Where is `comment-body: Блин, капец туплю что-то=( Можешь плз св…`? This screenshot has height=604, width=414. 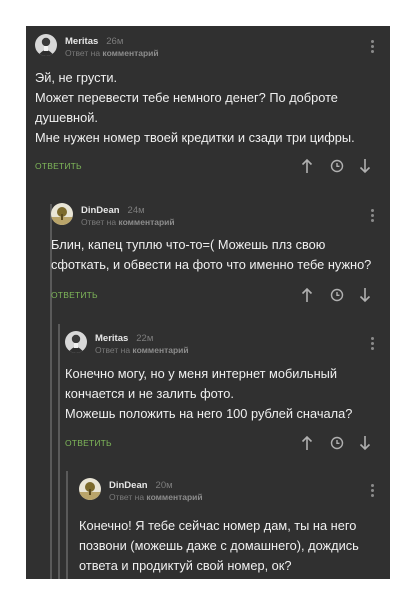
comment-body: Блин, капец туплю что-то=( Можешь плз св… is located at coordinates (211, 254).